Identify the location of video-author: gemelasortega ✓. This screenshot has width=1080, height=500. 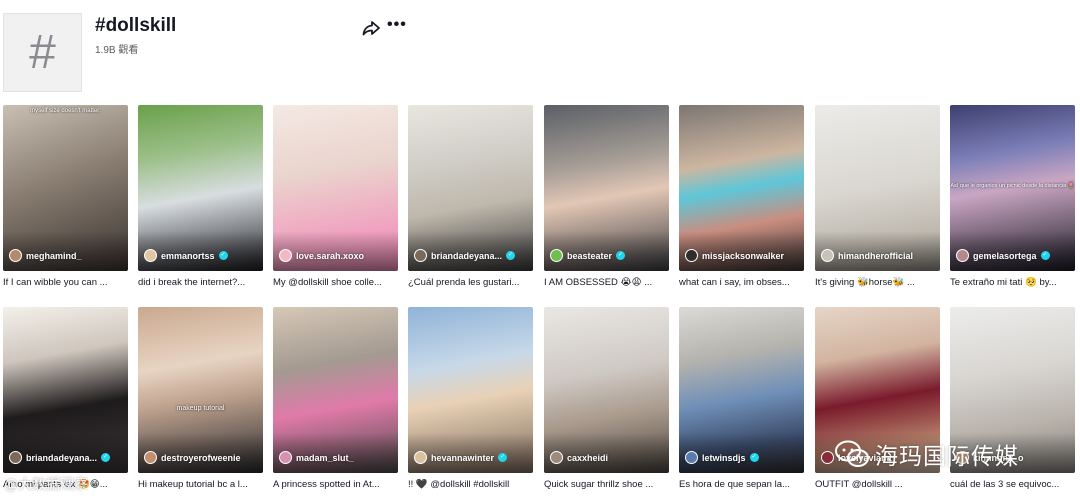
(1003, 255).